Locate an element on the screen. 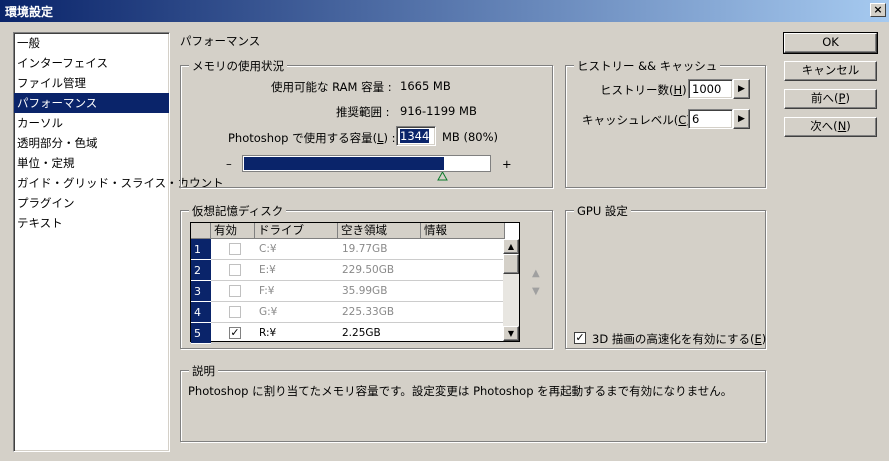 This screenshot has width=889, height=461. category-item: ファイル管理 is located at coordinates (91, 83).